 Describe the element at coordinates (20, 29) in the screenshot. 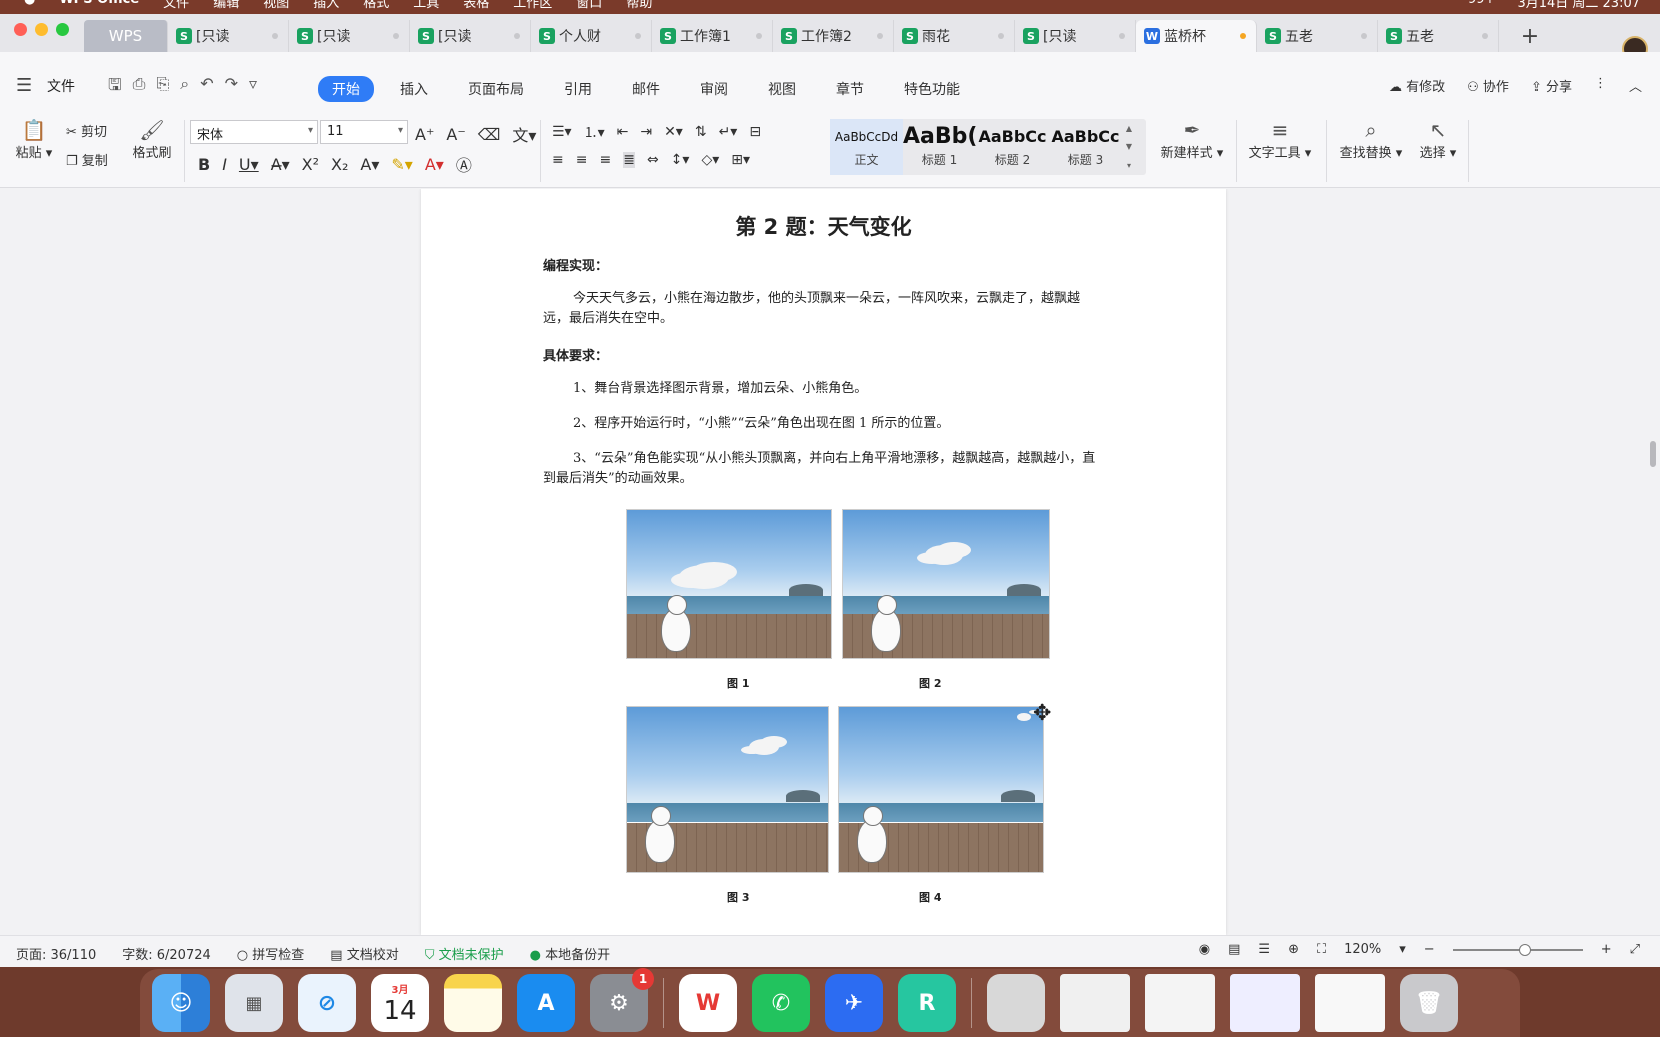

I see `close-window-button` at that location.